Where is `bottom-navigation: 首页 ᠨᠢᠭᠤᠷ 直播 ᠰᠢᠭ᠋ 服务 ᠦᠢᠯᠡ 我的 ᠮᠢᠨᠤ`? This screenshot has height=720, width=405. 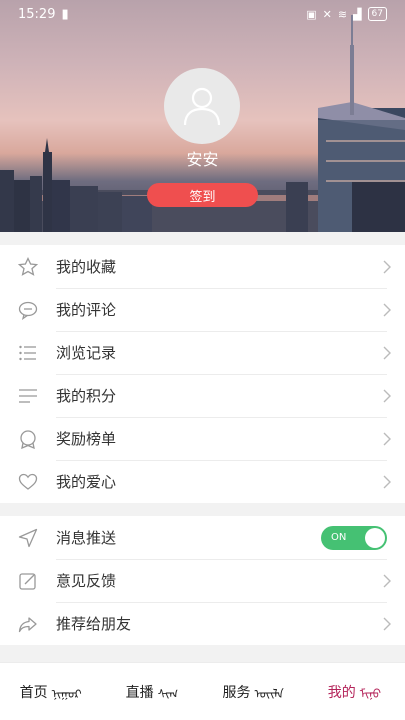 bottom-navigation: 首页 ᠨᠢᠭᠤᠷ 直播 ᠰᠢᠭ᠋ 服务 ᠦᠢᠯᠡ 我的 ᠮᠢᠨᠤ is located at coordinates (202, 691).